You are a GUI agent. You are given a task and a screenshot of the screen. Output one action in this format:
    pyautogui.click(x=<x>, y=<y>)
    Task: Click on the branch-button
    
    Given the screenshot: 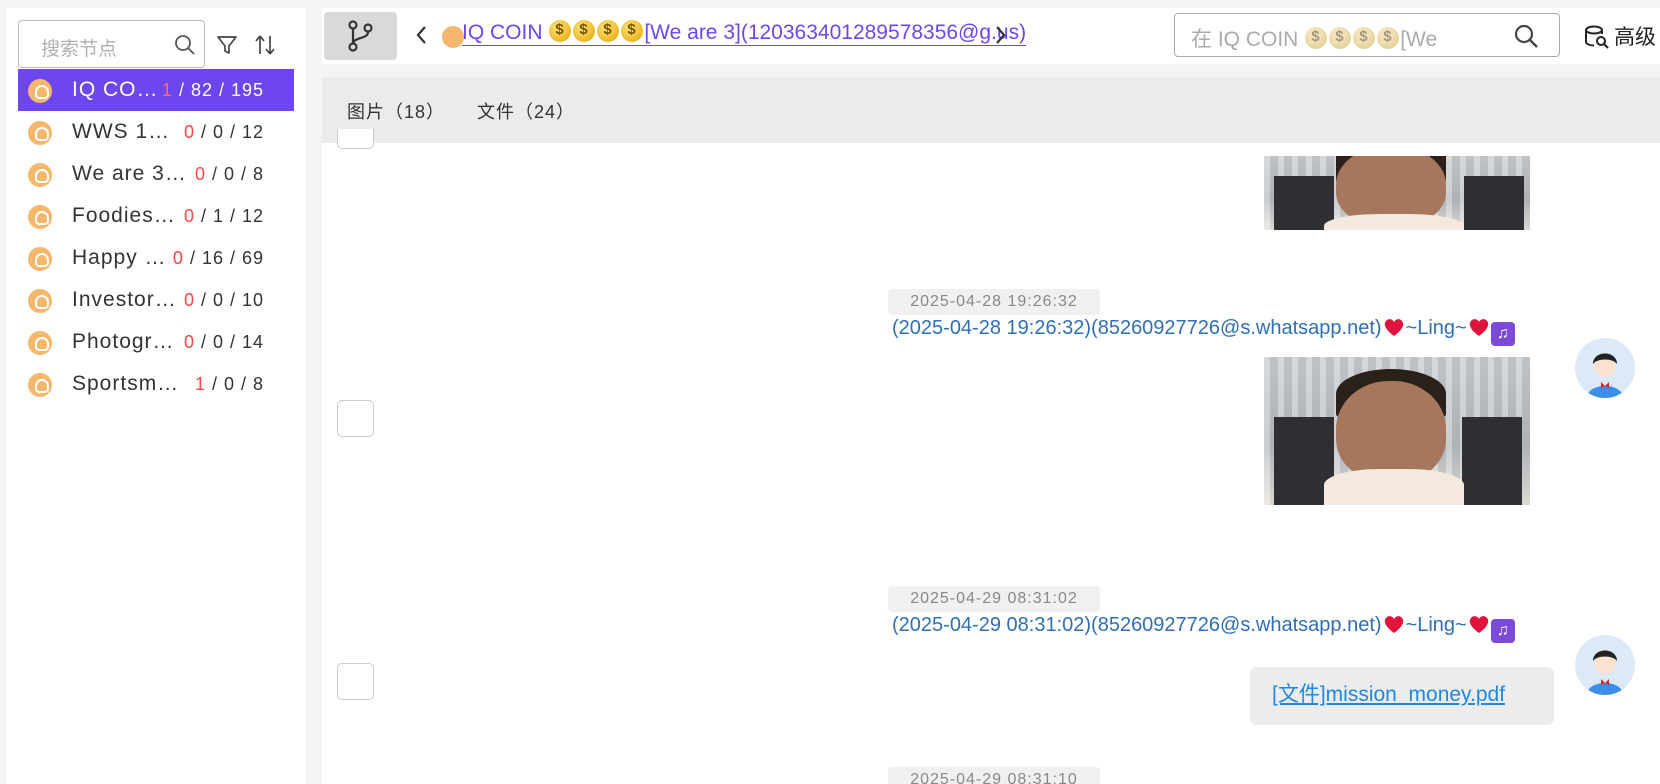 What is the action you would take?
    pyautogui.click(x=360, y=36)
    